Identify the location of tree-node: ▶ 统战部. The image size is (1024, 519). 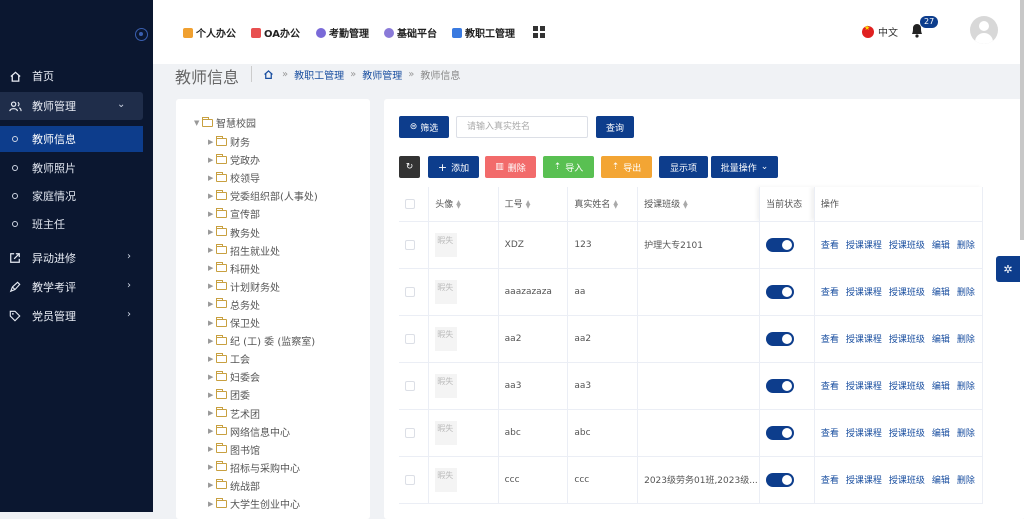
(234, 485).